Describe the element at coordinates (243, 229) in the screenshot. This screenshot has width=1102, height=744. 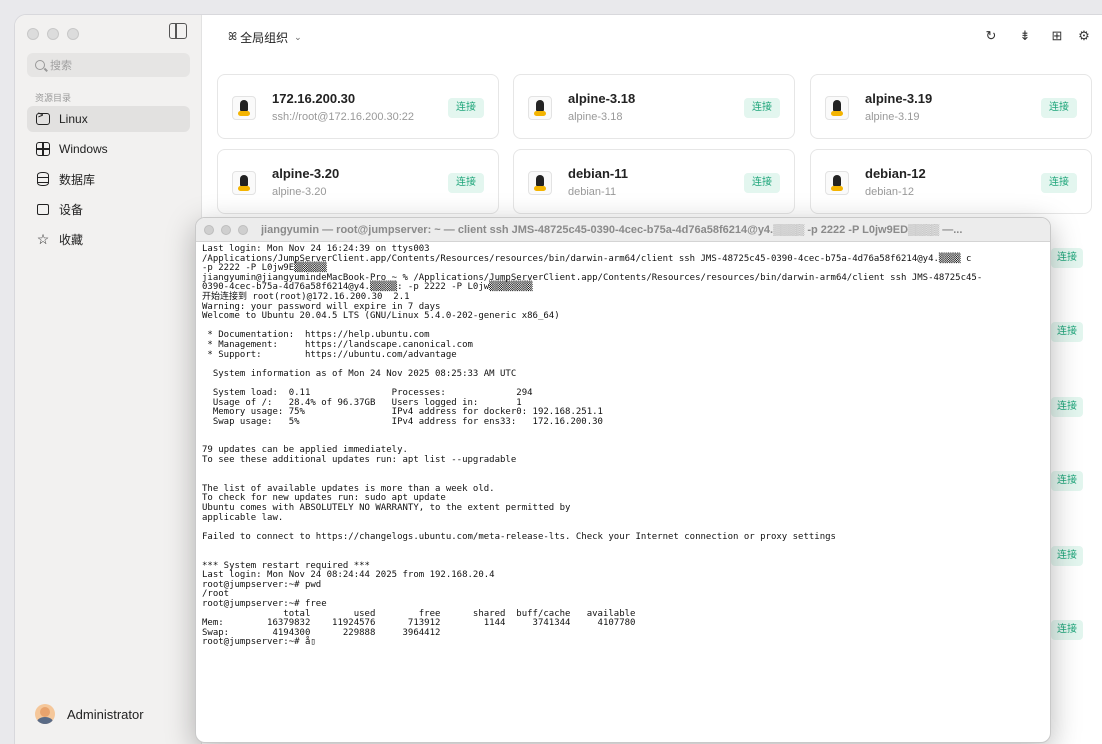
I see `terminal-maximize-button` at that location.